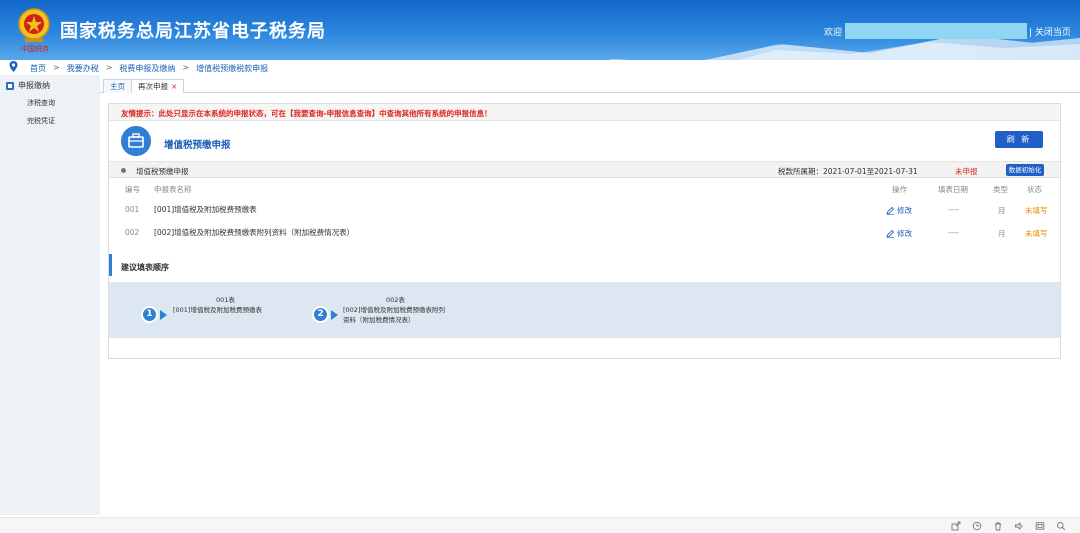  I want to click on share-icon, so click(956, 526).